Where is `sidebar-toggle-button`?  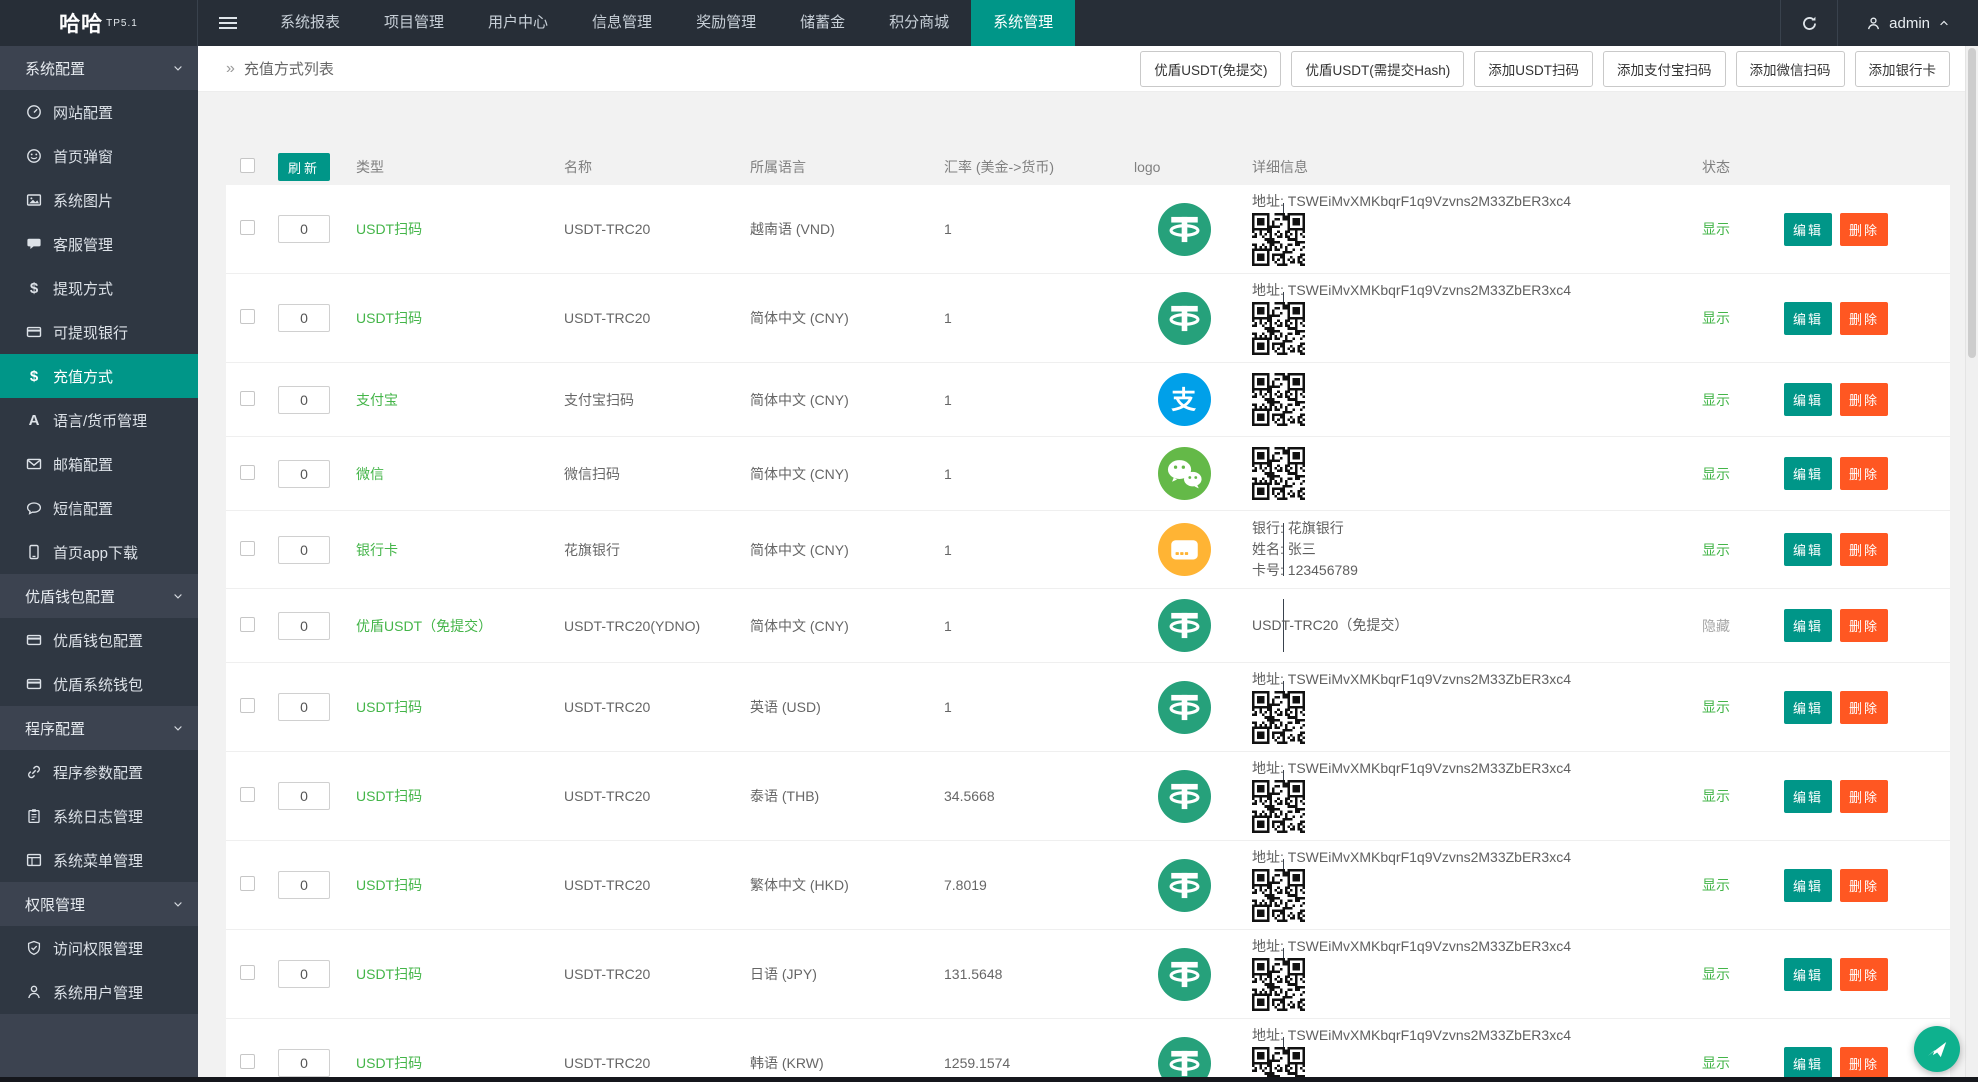
sidebar-toggle-button is located at coordinates (228, 23).